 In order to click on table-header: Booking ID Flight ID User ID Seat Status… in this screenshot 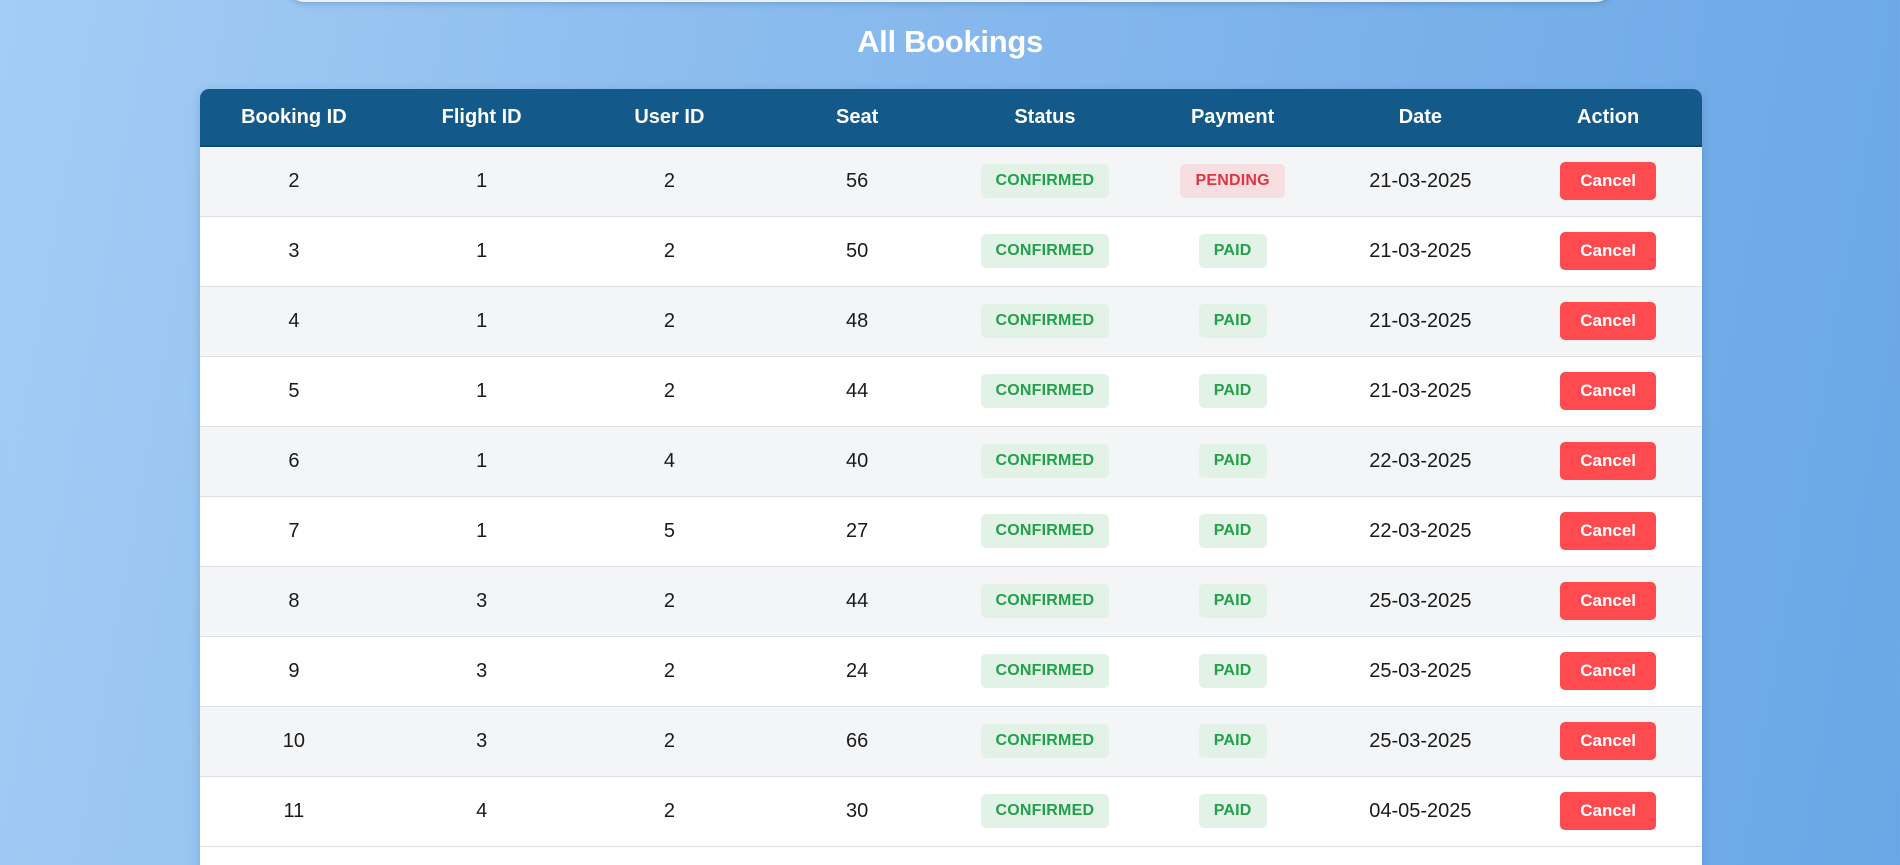, I will do `click(951, 118)`.